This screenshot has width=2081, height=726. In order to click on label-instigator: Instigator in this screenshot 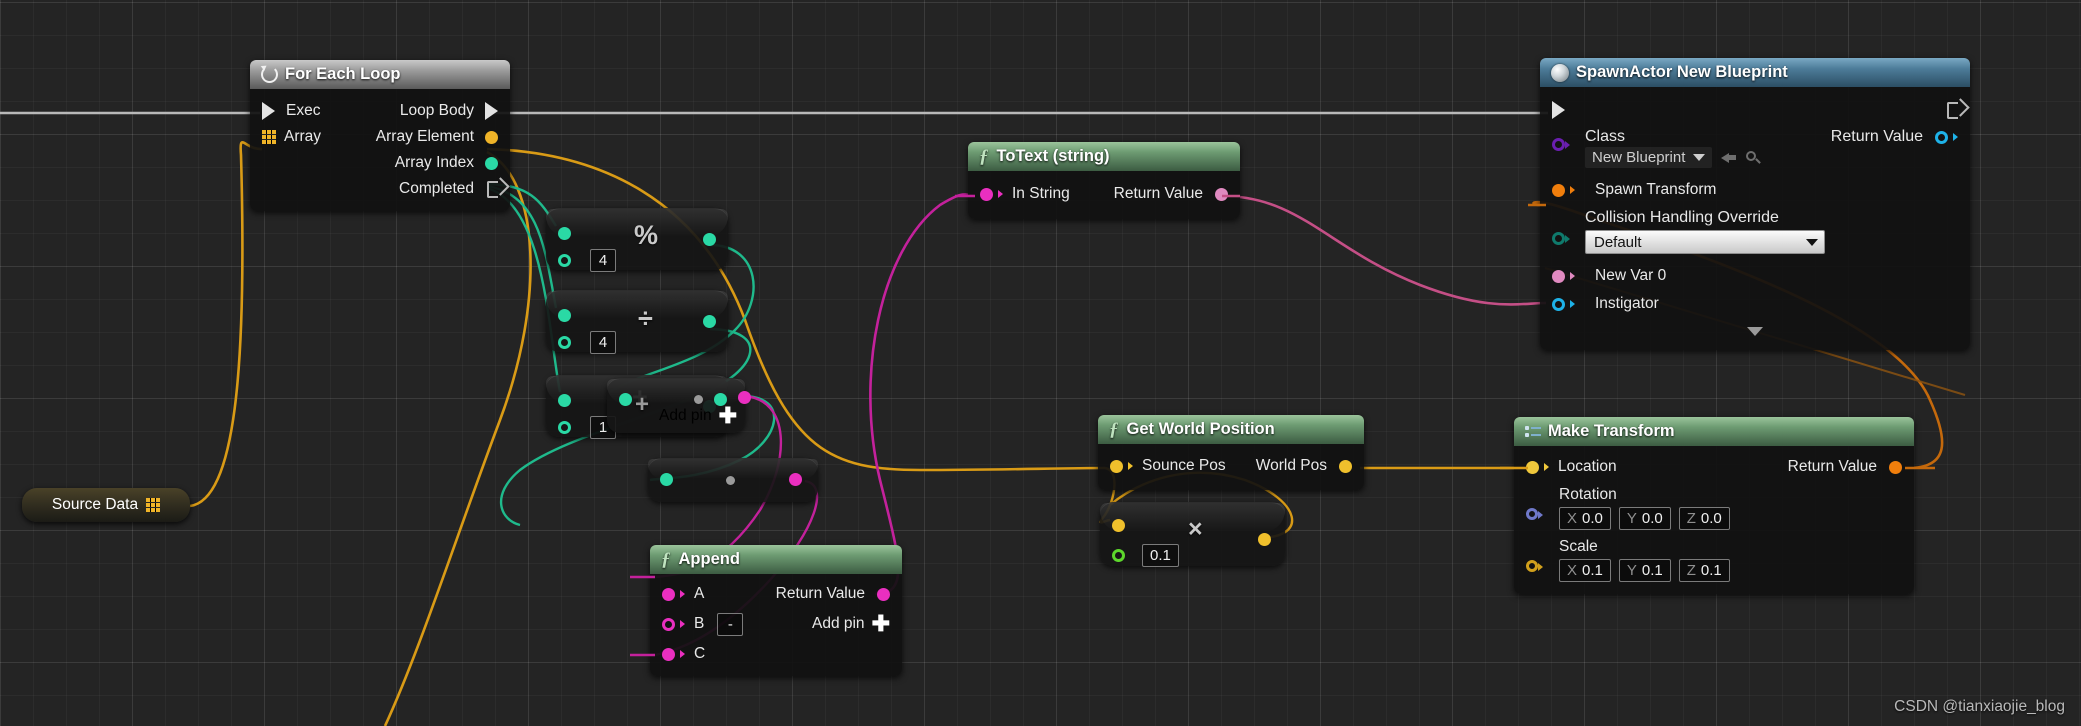, I will do `click(1627, 303)`.